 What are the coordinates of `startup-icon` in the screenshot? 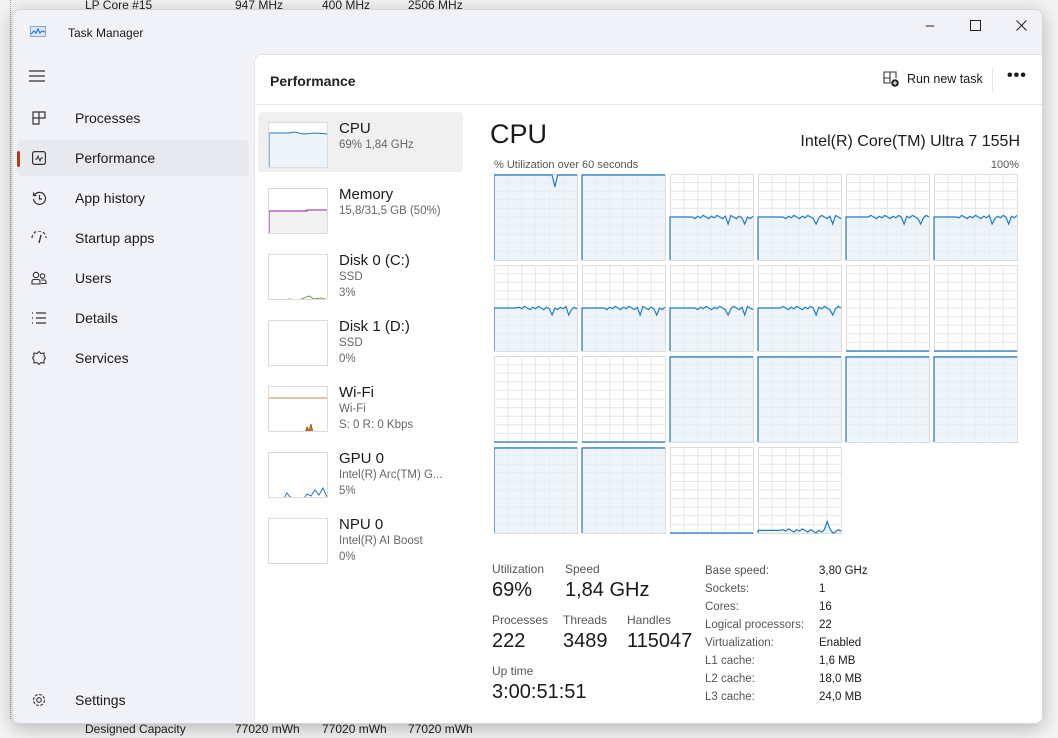 It's located at (39, 238).